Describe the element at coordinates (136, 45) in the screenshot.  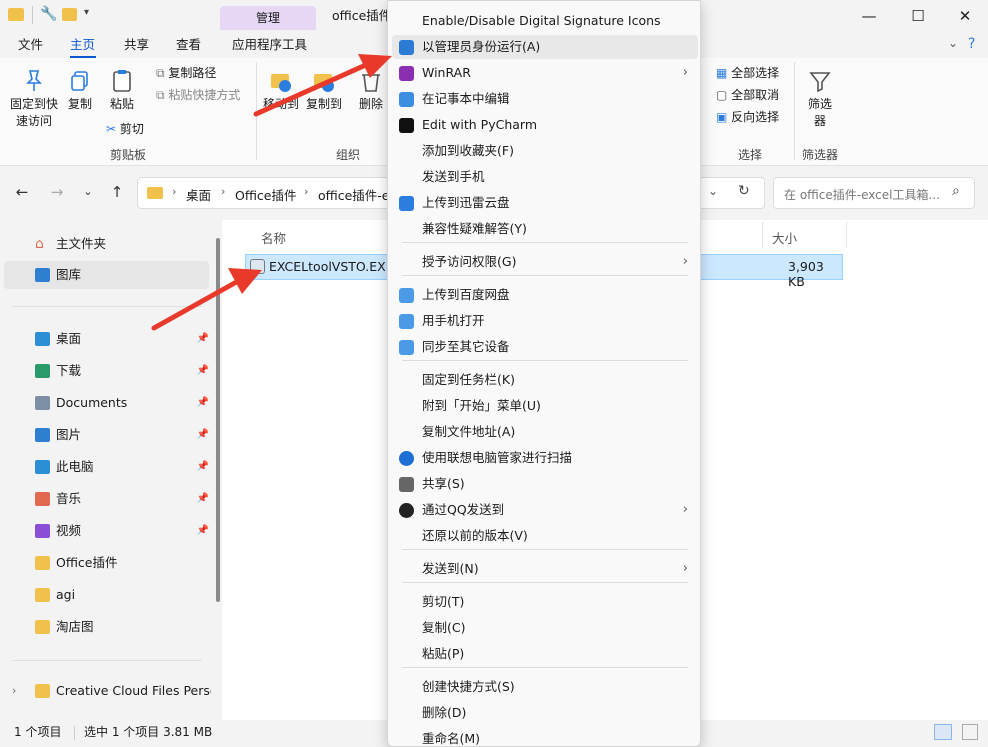
I see `tab-share: 共享` at that location.